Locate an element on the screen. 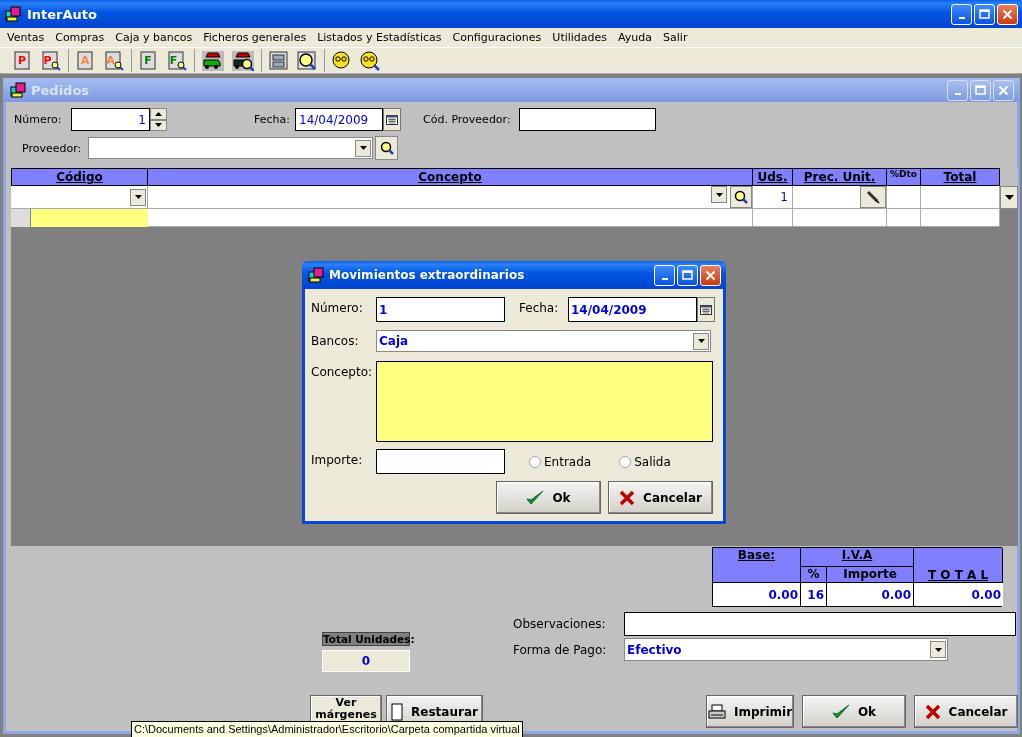  field-label: Cód. Proveedor: is located at coordinates (467, 119).